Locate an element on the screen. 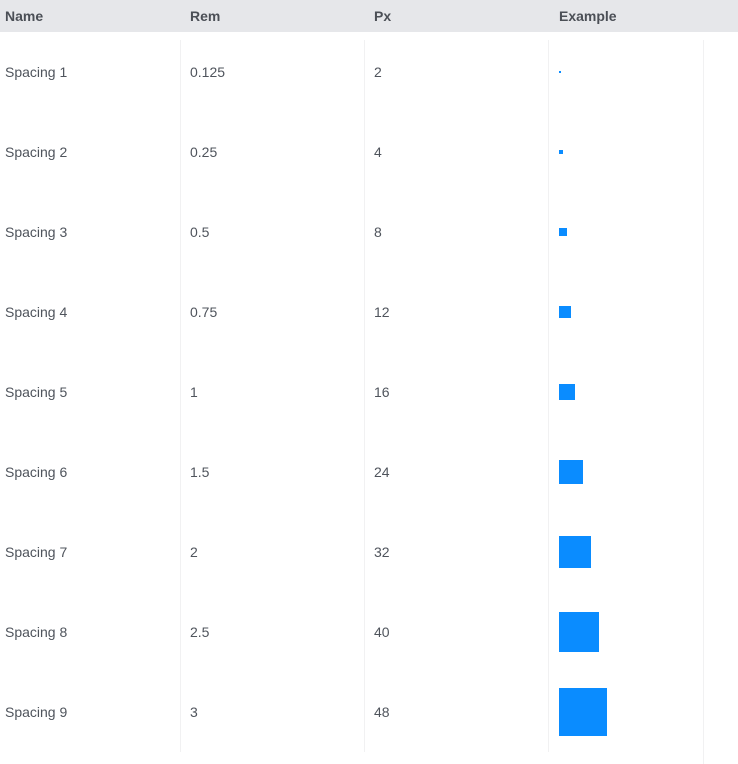 The image size is (738, 764). table-row: Spacing 3 0.5 8 is located at coordinates (369, 232).